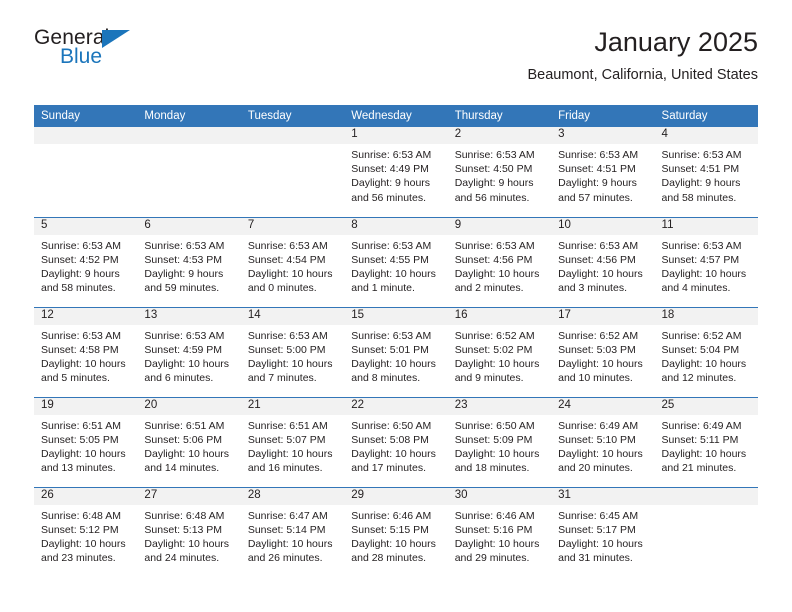 The width and height of the screenshot is (792, 612). I want to click on sunrise-text: Sunrise: 6:45 AM, so click(598, 515).